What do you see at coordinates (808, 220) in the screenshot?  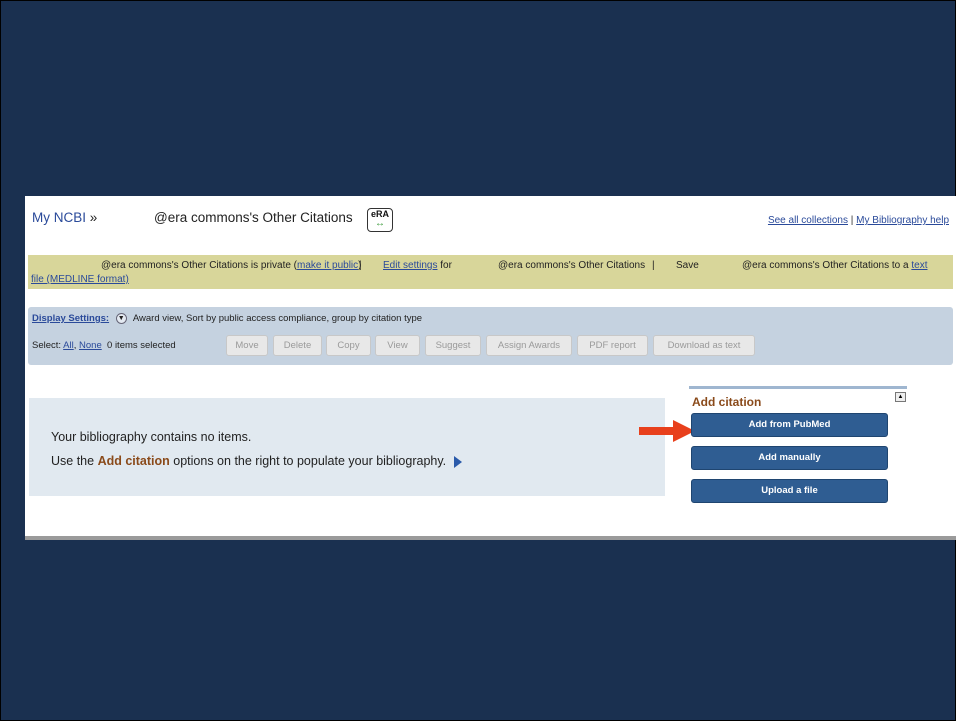 I see `see-all-collections-link: See all collections` at bounding box center [808, 220].